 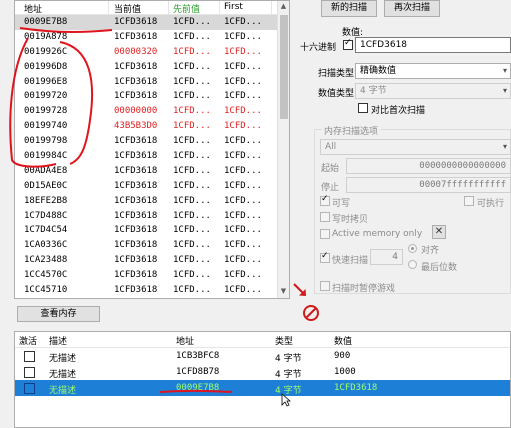 I want to click on new-scan-button: 新的扫描, so click(x=349, y=8).